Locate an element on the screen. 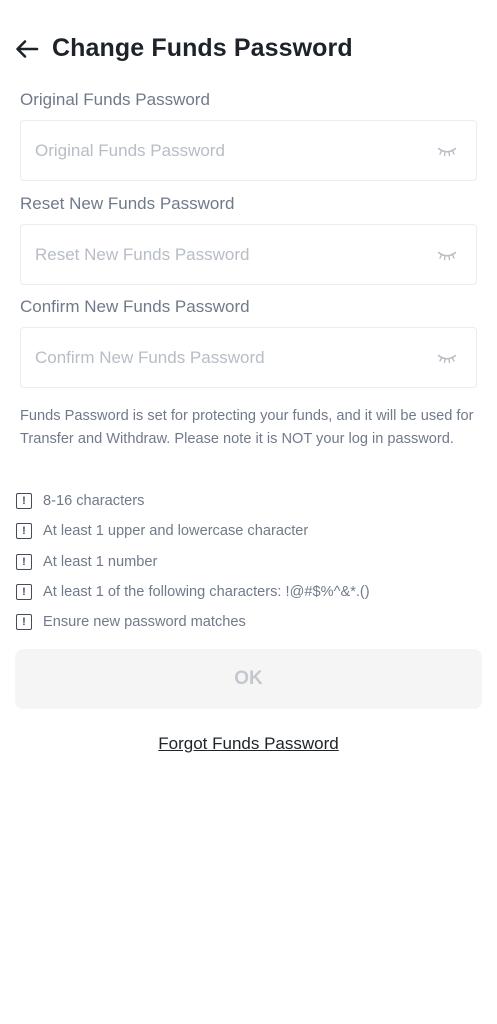 Image resolution: width=497 pixels, height=1024 pixels. confirm-password-visibility-toggle is located at coordinates (447, 358).